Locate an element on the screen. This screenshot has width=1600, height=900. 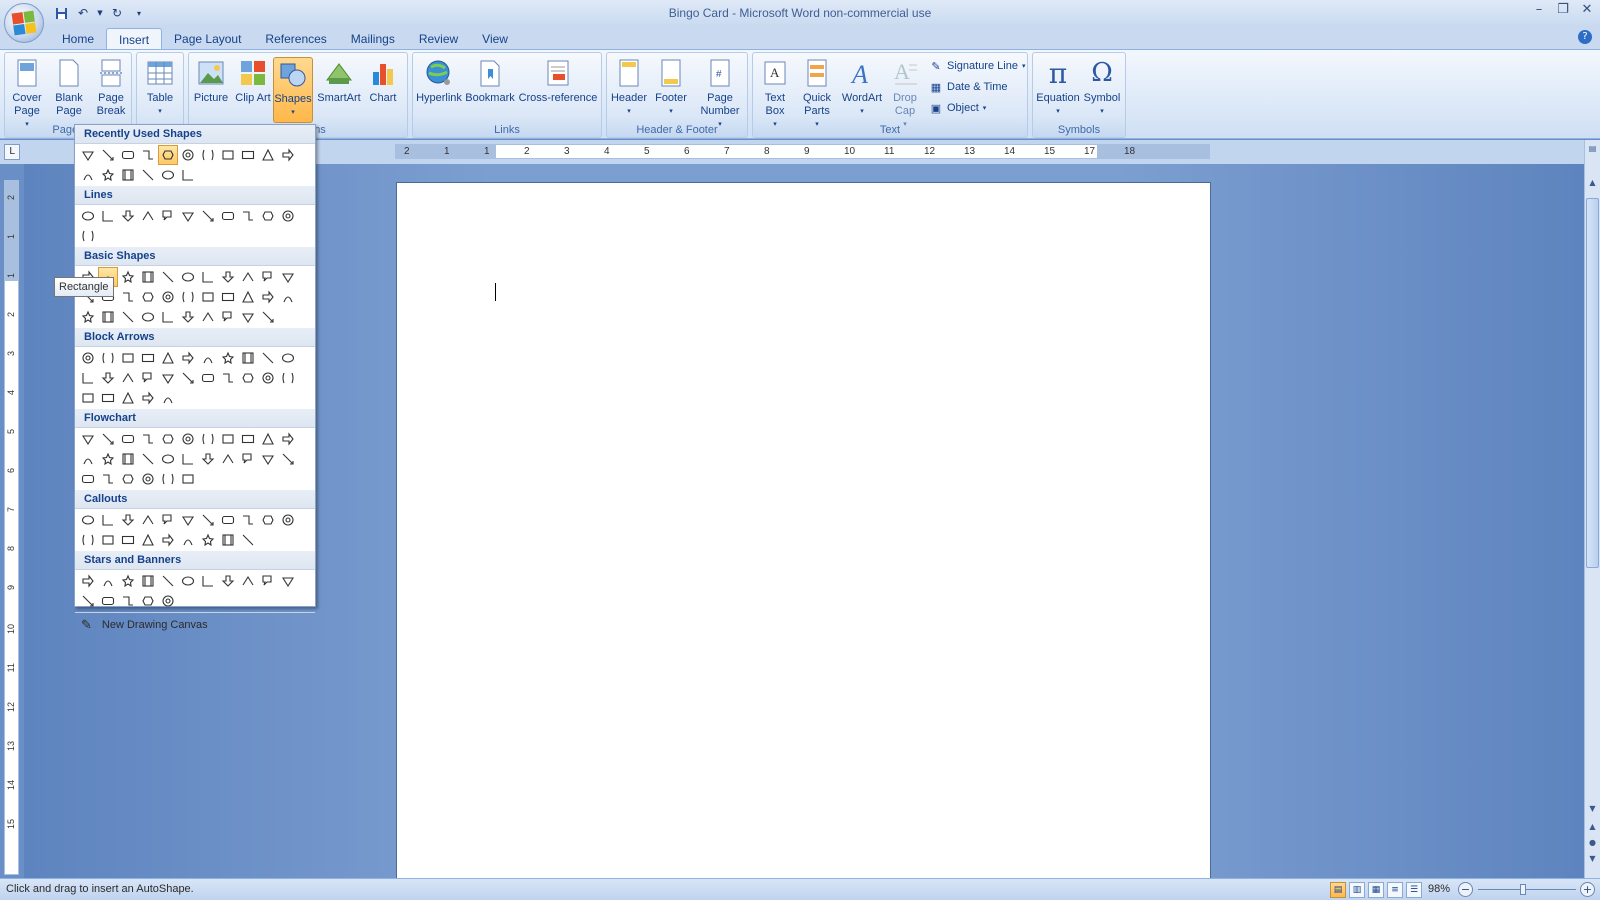
table-button: Table ▾ is located at coordinates (160, 90).